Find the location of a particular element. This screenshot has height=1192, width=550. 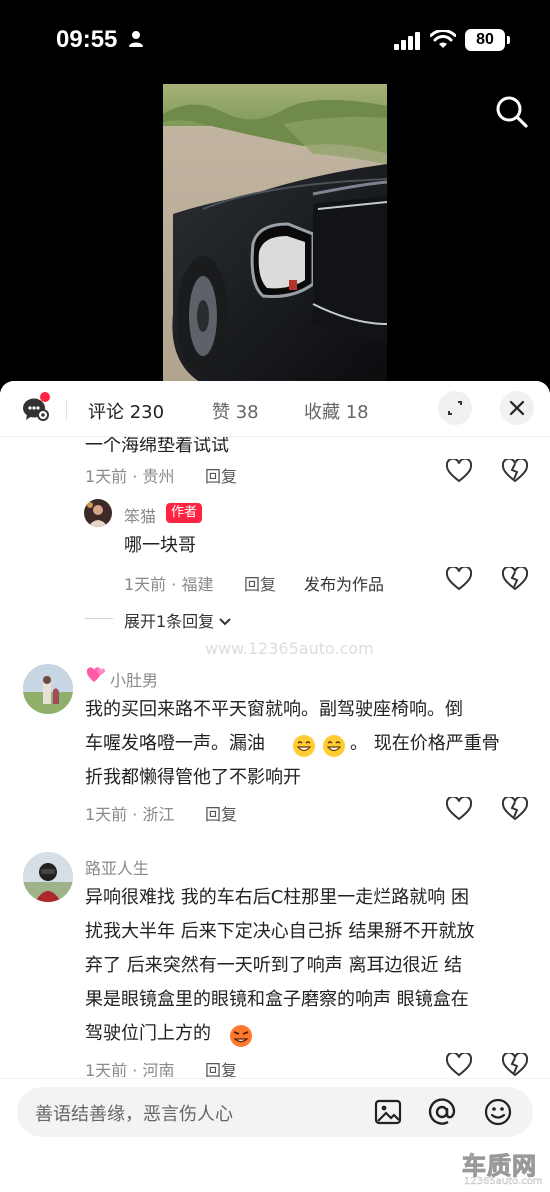

comment-line: 扰我大半年 后来下定决心自己拆 结果掰不开就放 is located at coordinates (280, 931).